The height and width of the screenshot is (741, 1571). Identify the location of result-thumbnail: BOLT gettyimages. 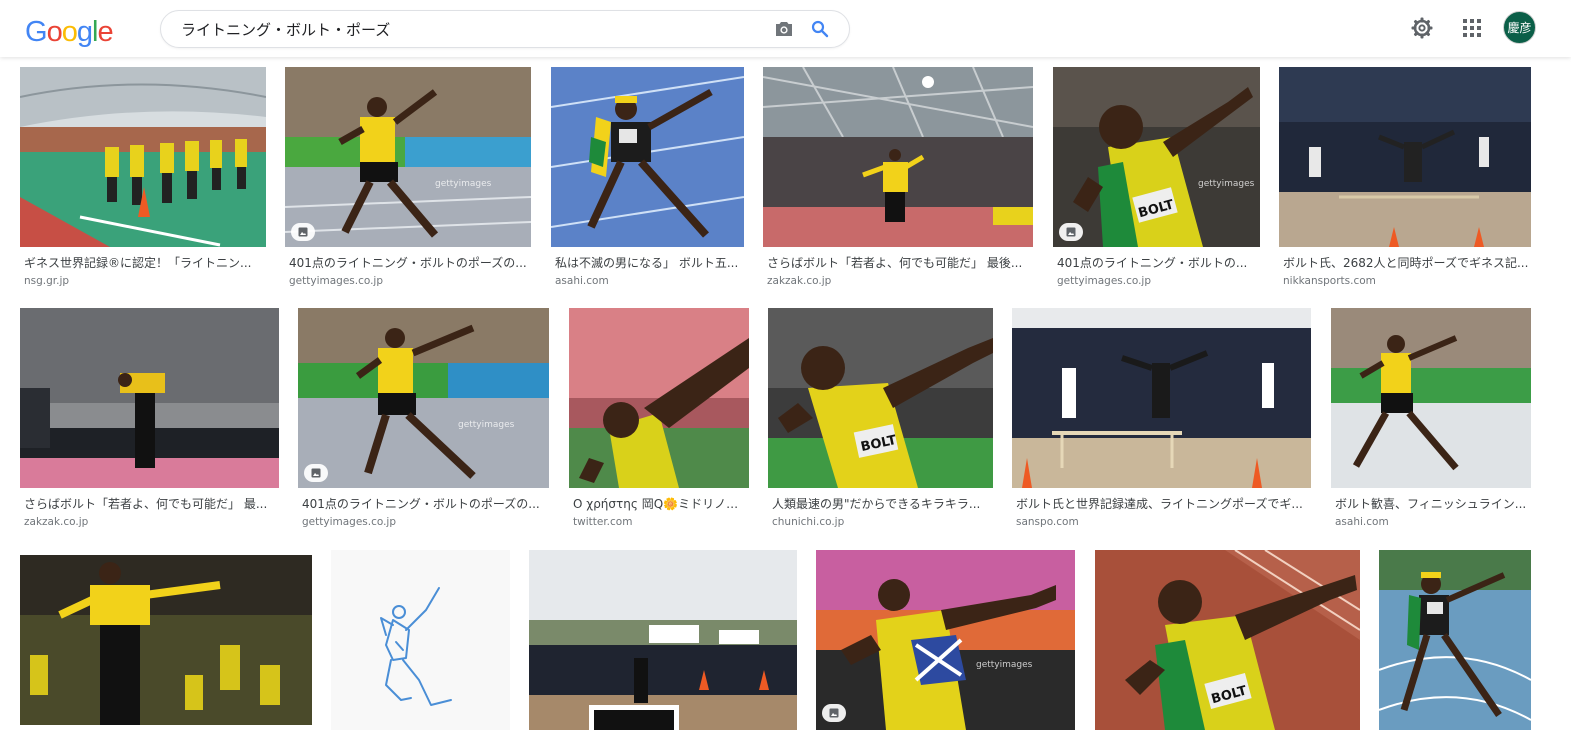
(1156, 157).